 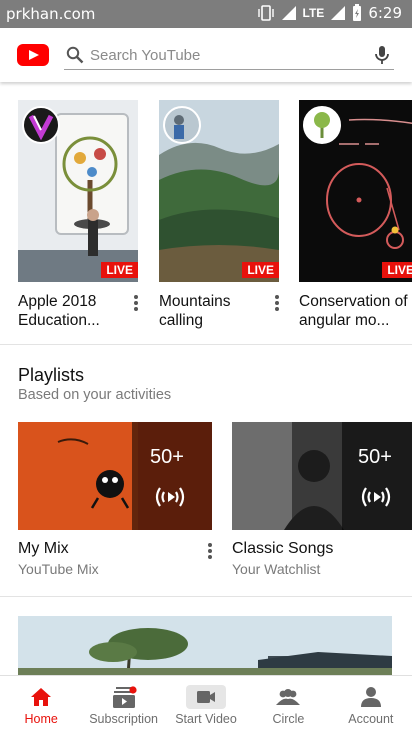 I want to click on signal-strength-icon, so click(x=338, y=13).